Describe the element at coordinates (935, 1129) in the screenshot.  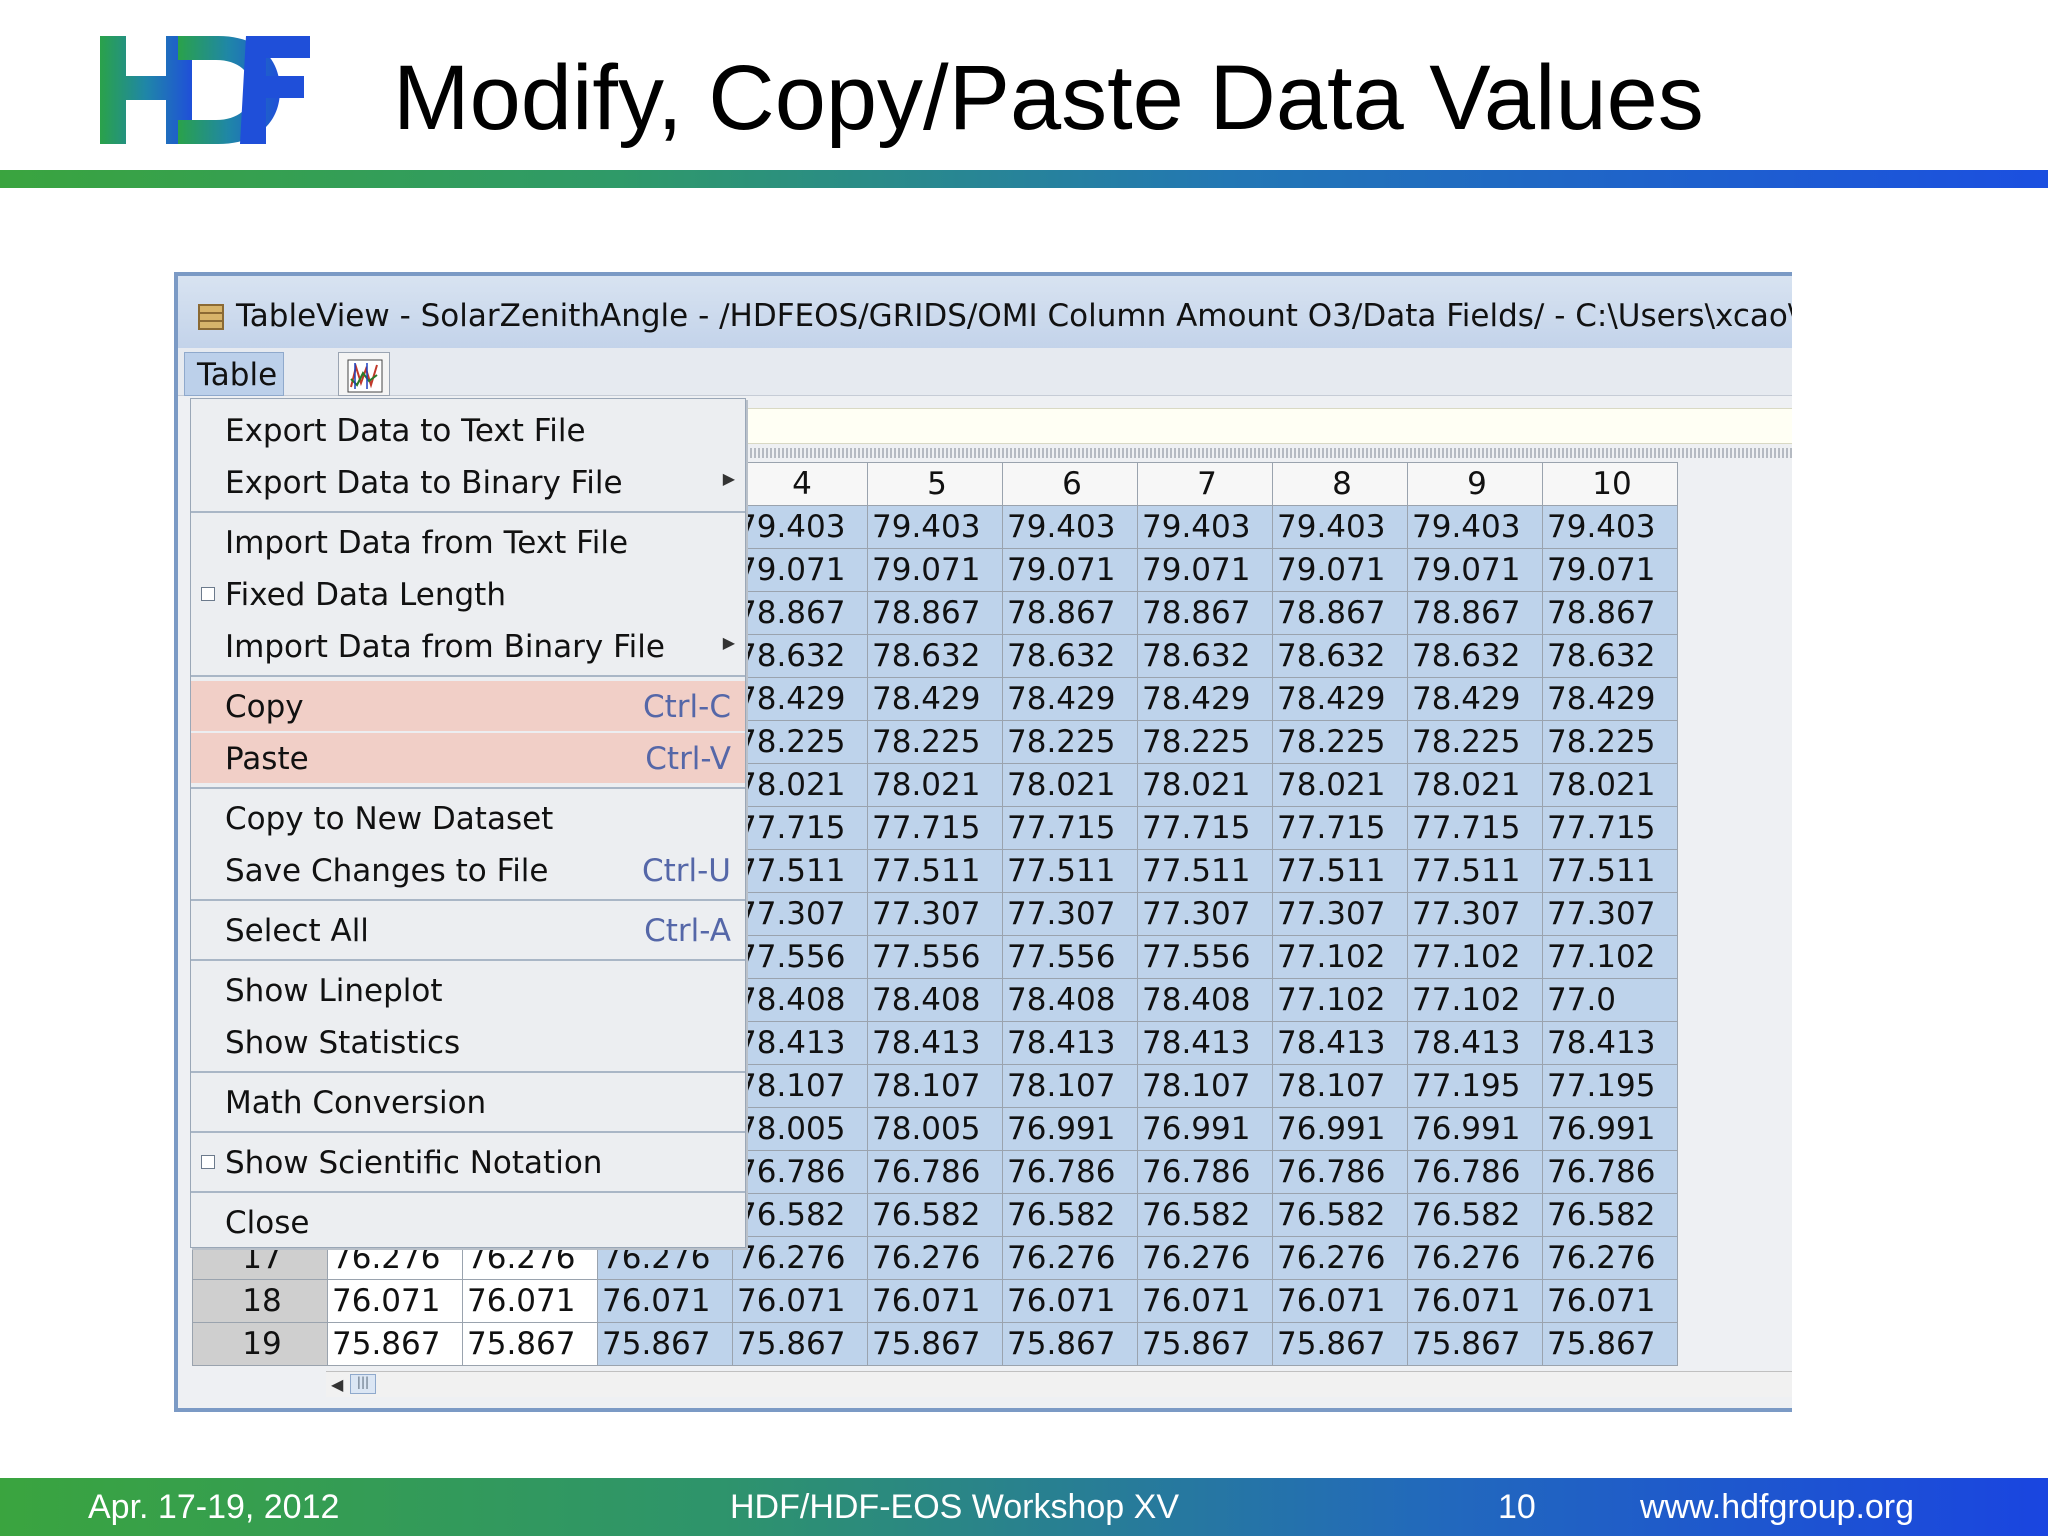
I see `table-cell: 78.005` at that location.